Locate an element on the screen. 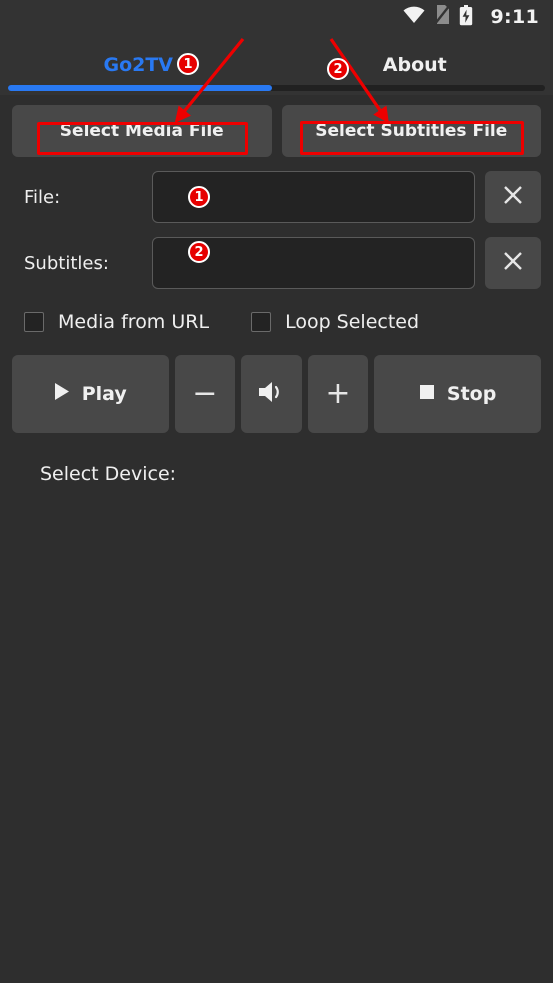 This screenshot has height=983, width=553. plus-icon: + is located at coordinates (338, 393).